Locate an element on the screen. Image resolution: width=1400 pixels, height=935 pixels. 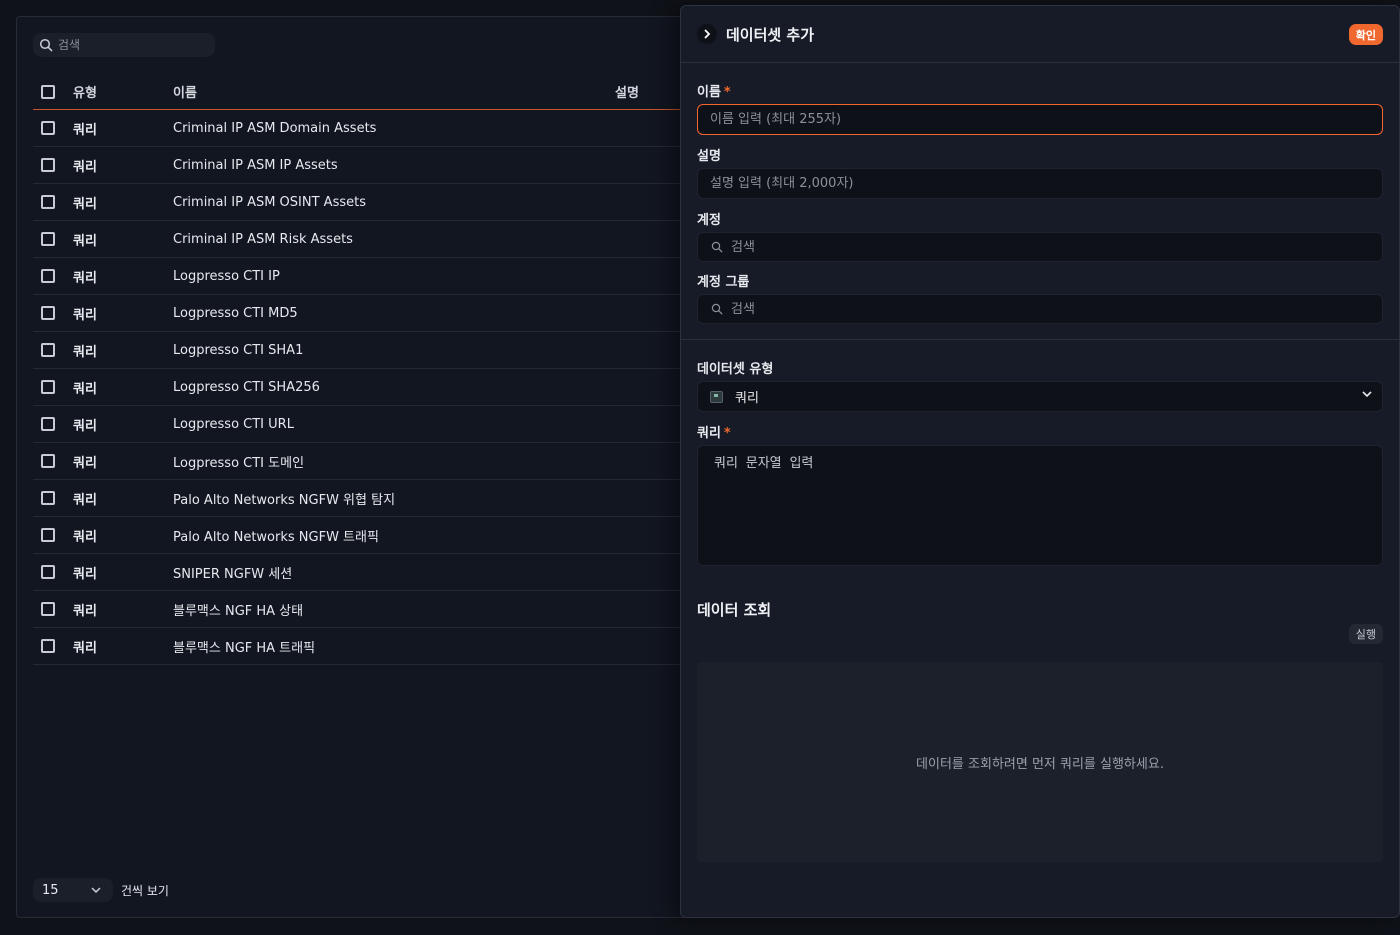
page-size-select: 15 is located at coordinates (73, 890).